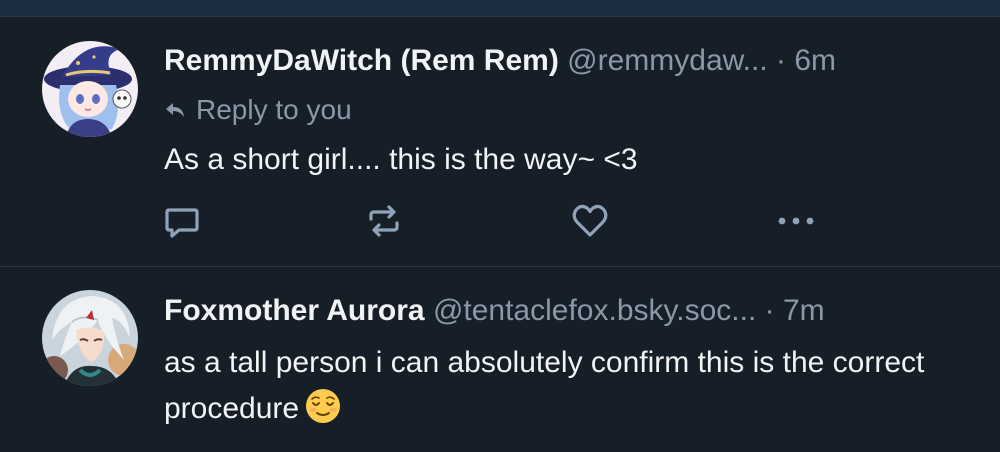  Describe the element at coordinates (361, 60) in the screenshot. I see `display-name: RemmyDaWitch (Rem Rem)` at that location.